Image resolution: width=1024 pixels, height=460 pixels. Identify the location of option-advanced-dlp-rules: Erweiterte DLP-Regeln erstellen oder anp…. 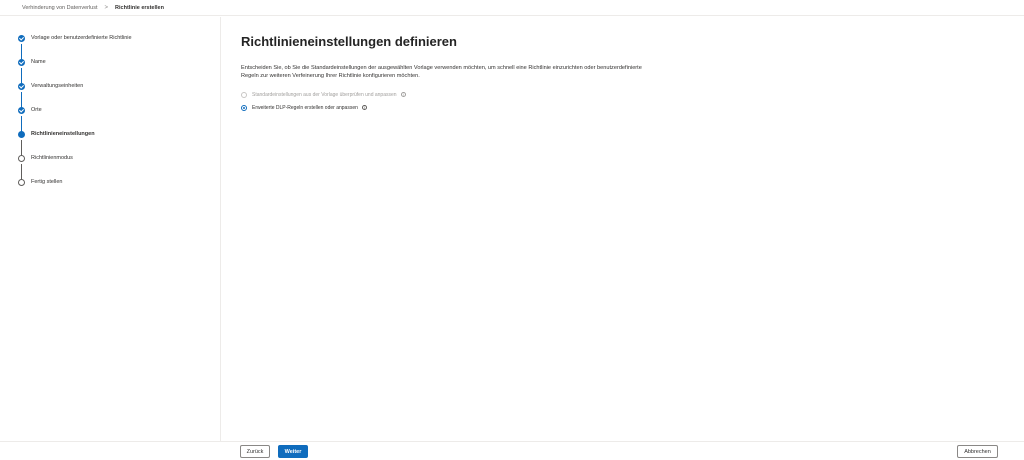
(304, 107).